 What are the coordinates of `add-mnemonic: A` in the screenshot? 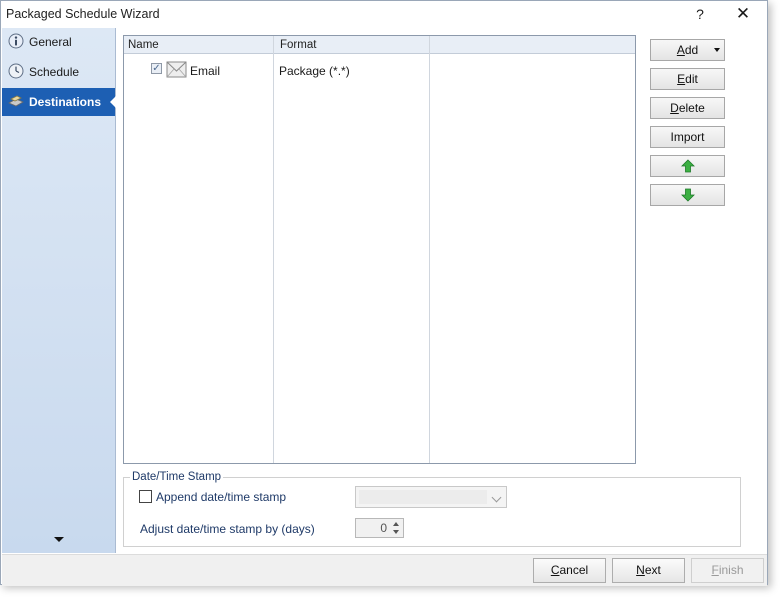 It's located at (680, 50).